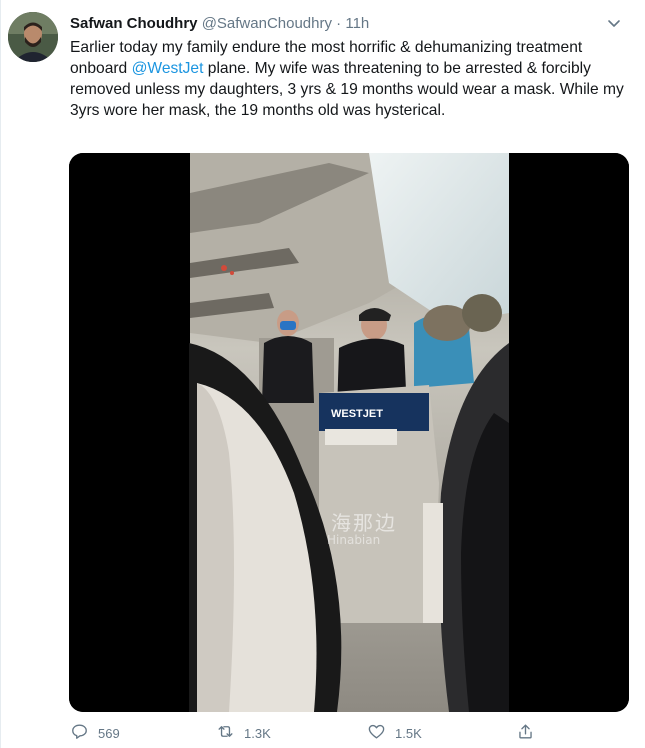 The image size is (645, 748). Describe the element at coordinates (357, 414) in the screenshot. I see `seatback-brand-label: WESTJET` at that location.